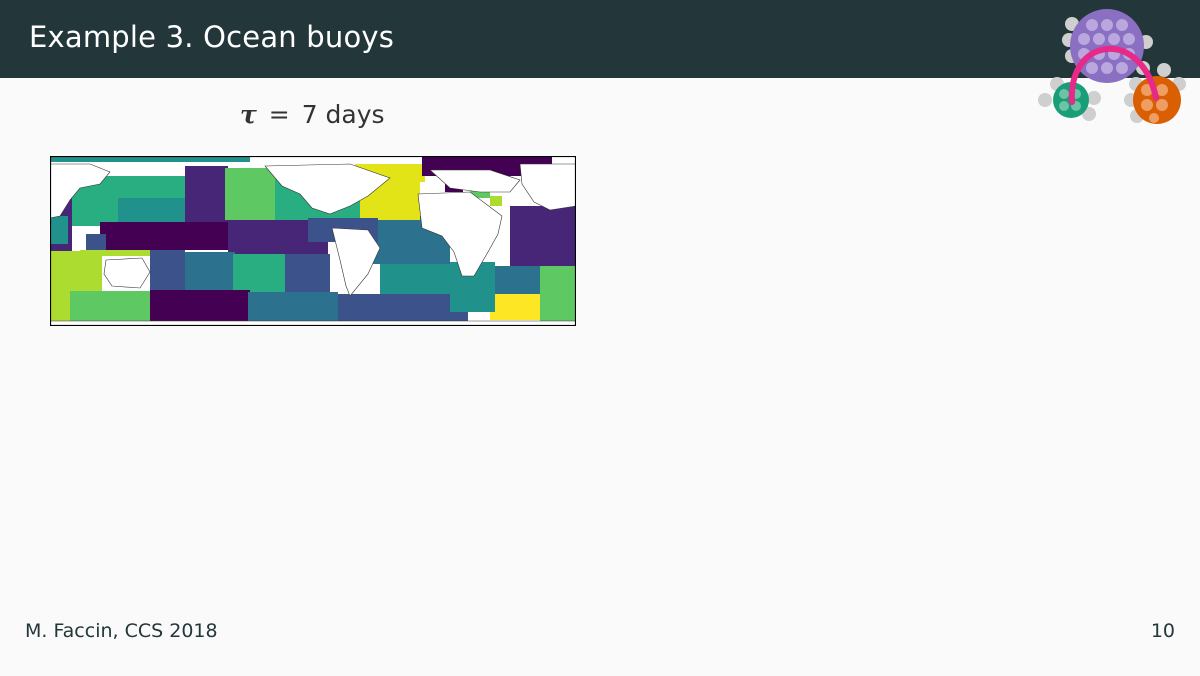 The width and height of the screenshot is (1200, 676). I want to click on page-number: 10, so click(1162, 631).